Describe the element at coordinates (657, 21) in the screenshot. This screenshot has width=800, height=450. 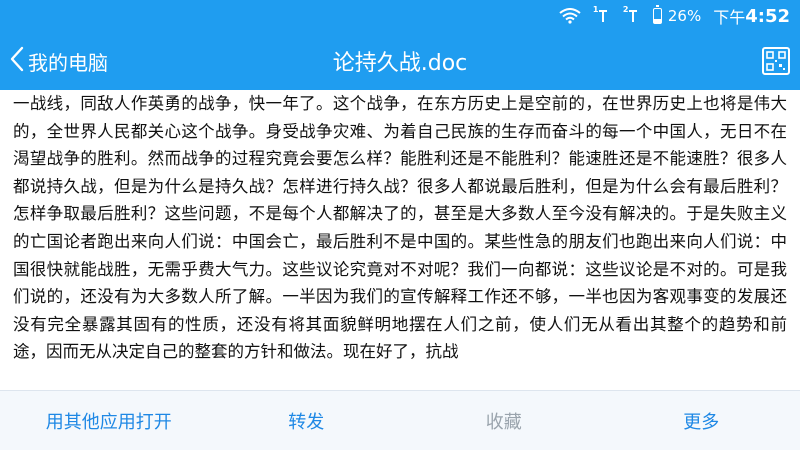
I see `battery-fill` at that location.